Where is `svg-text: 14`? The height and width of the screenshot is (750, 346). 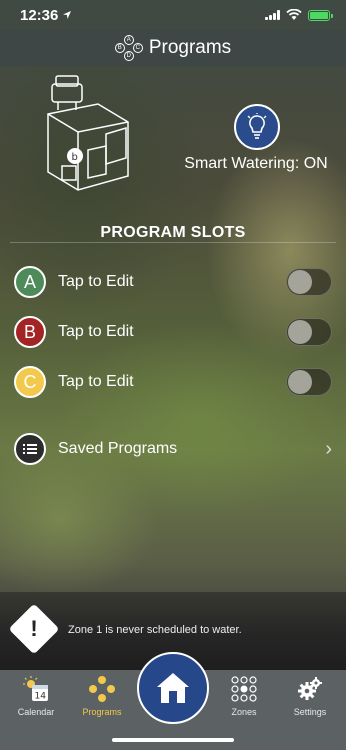 svg-text: 14 is located at coordinates (41, 697).